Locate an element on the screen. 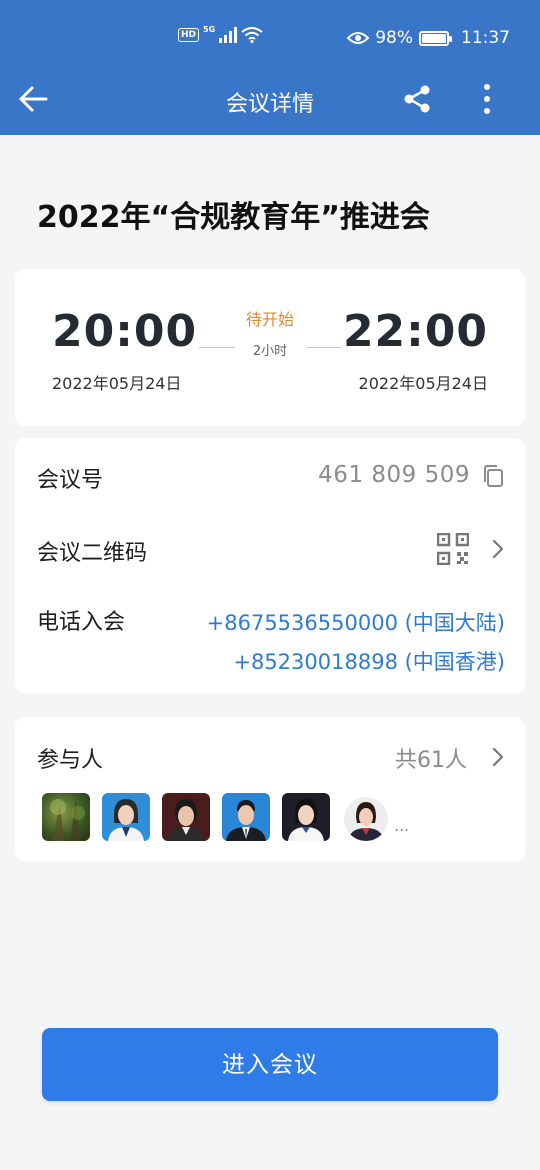  meeting-qr-label: 会议二维码 is located at coordinates (92, 551).